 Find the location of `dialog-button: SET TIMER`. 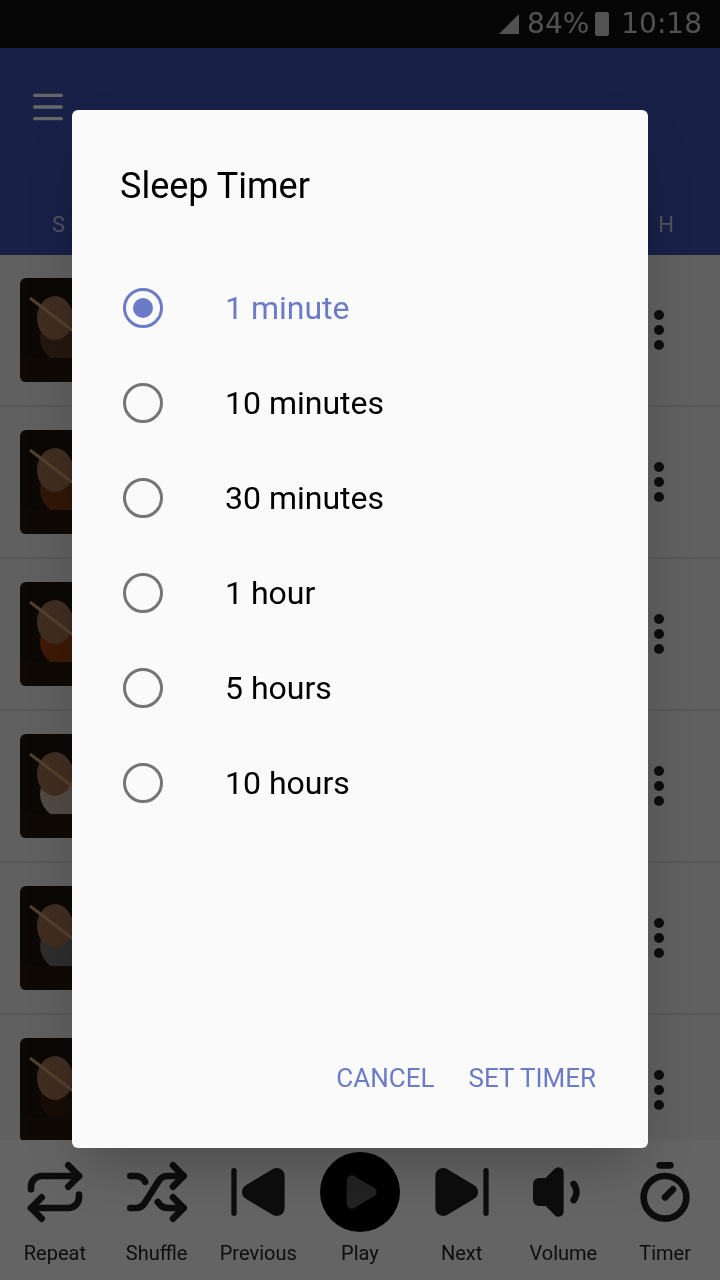

dialog-button: SET TIMER is located at coordinates (532, 1078).